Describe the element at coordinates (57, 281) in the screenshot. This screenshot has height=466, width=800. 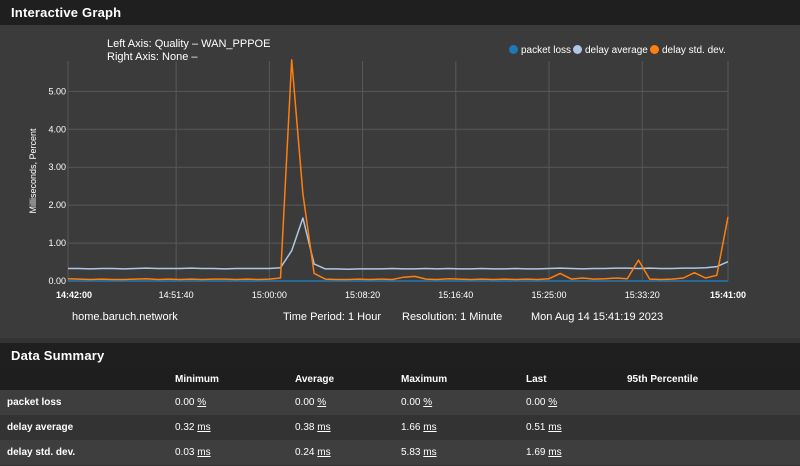
I see `y-tick-label: 0.00` at that location.